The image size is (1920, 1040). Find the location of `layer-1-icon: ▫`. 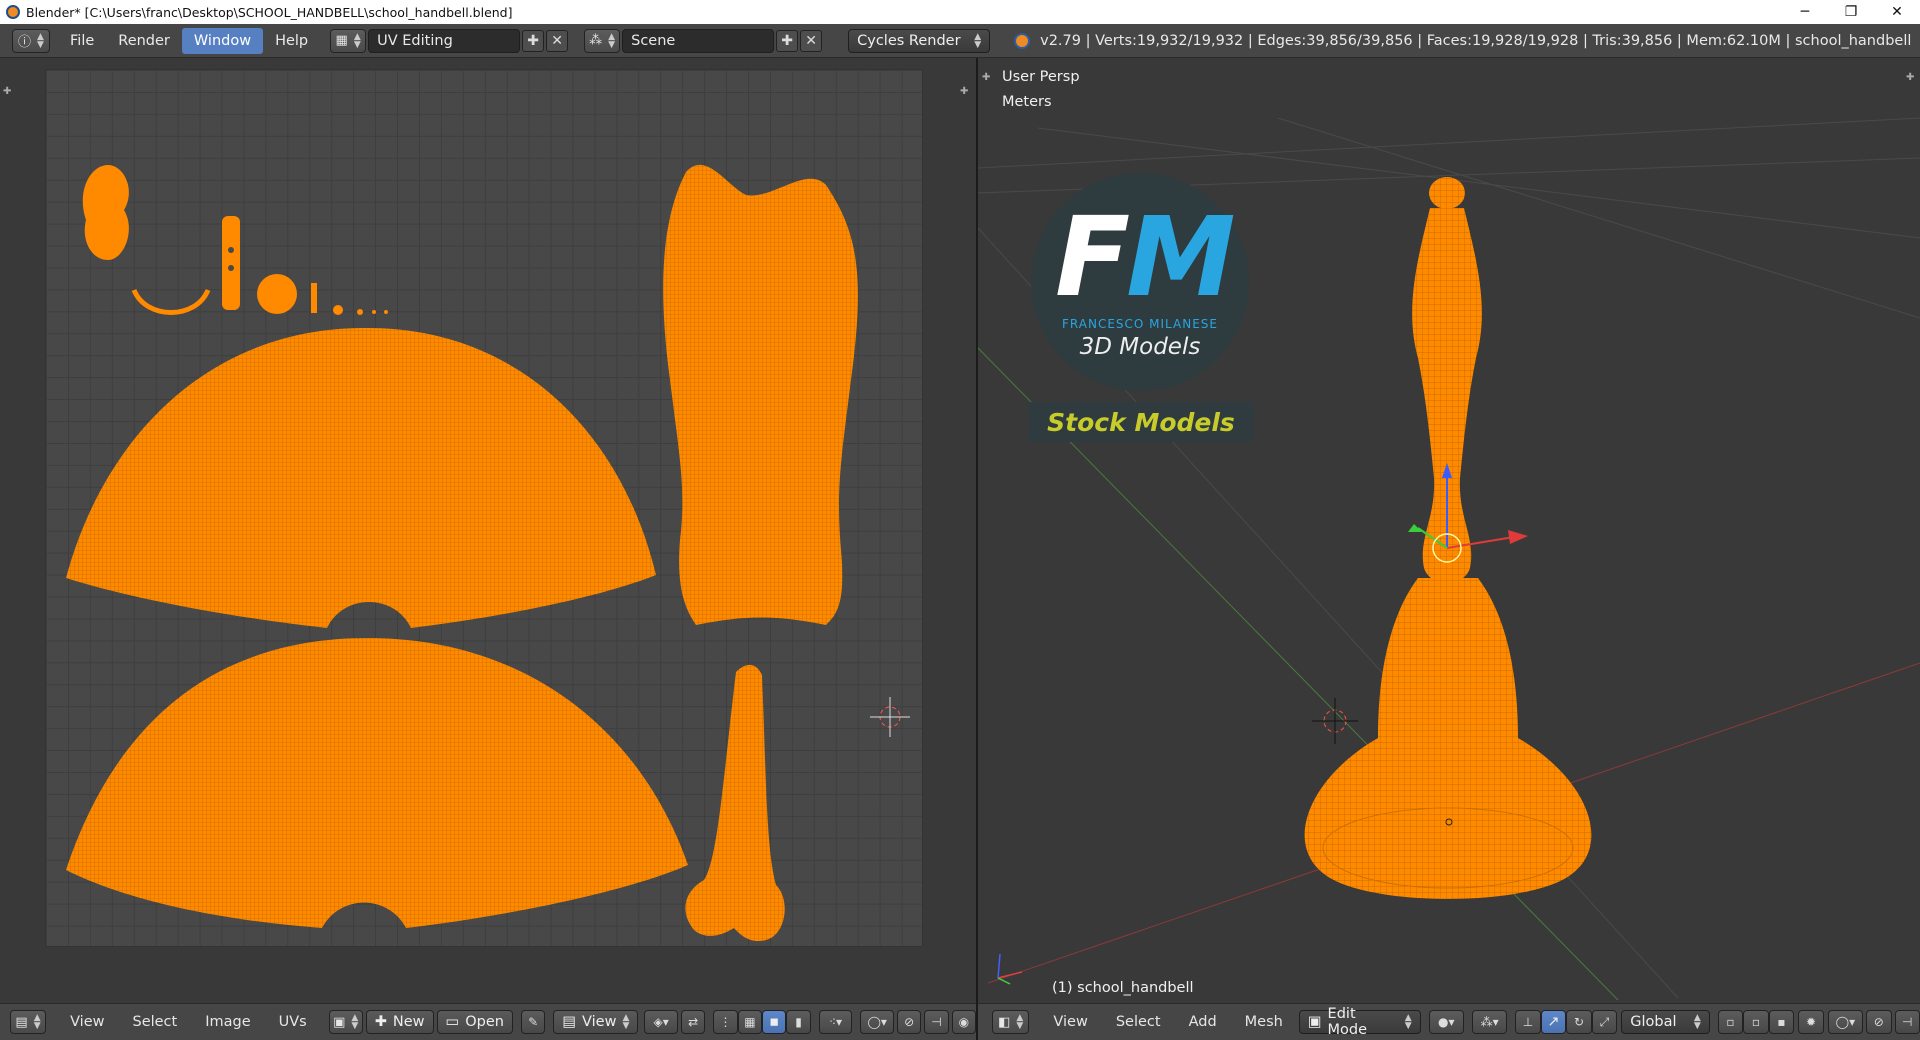

layer-1-icon: ▫ is located at coordinates (1730, 1022).